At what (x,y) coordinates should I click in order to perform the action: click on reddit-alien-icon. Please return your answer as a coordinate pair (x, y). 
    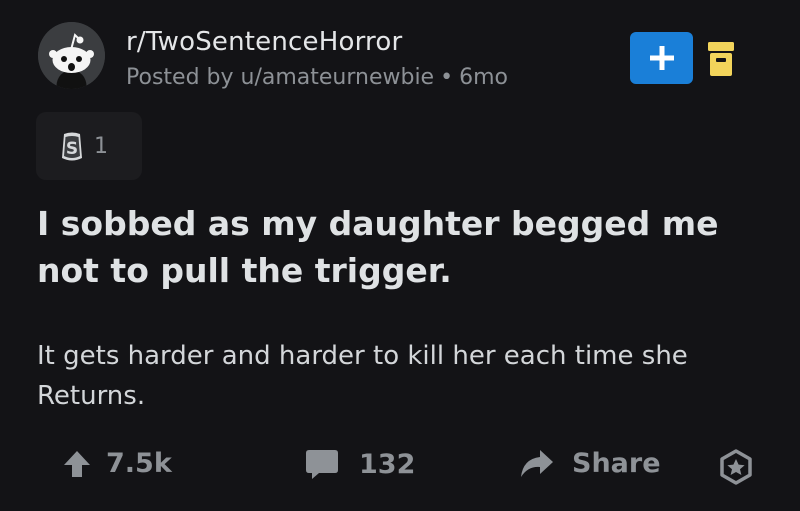
    Looking at the image, I should click on (71, 55).